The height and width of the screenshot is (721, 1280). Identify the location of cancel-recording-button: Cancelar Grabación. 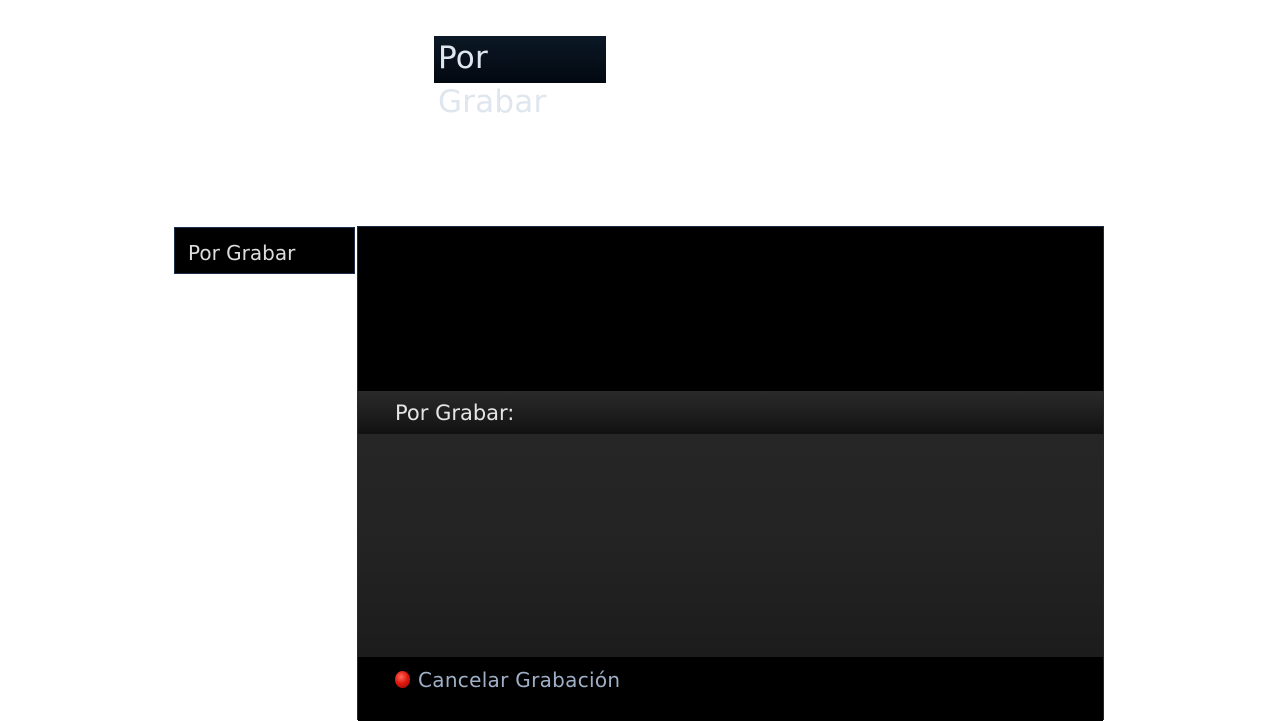
(507, 680).